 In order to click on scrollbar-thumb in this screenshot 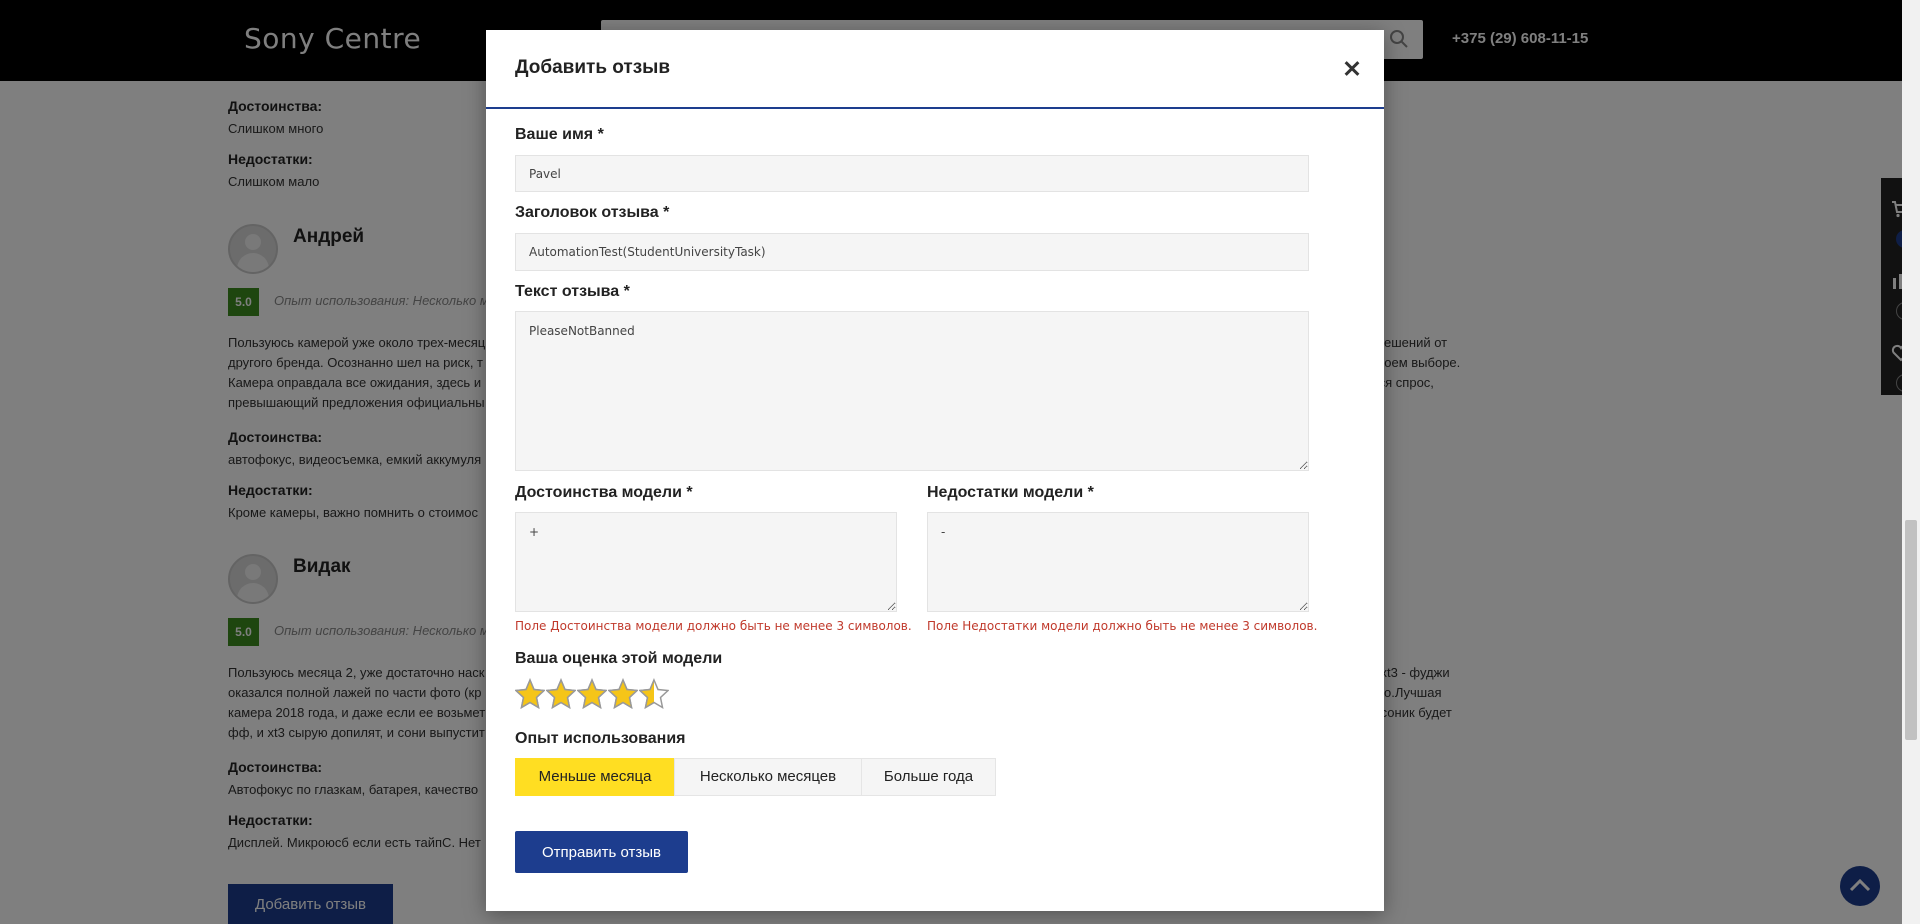, I will do `click(1911, 630)`.